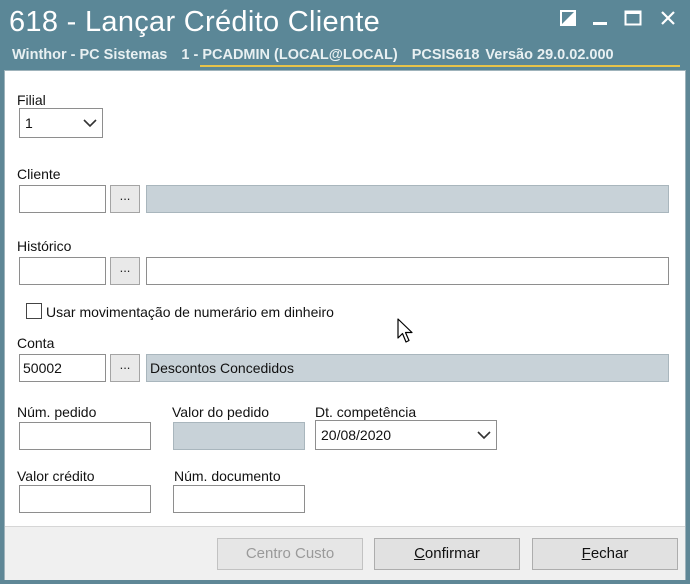 This screenshot has width=690, height=584. Describe the element at coordinates (227, 476) in the screenshot. I see `num-documento-label: Núm. documento` at that location.